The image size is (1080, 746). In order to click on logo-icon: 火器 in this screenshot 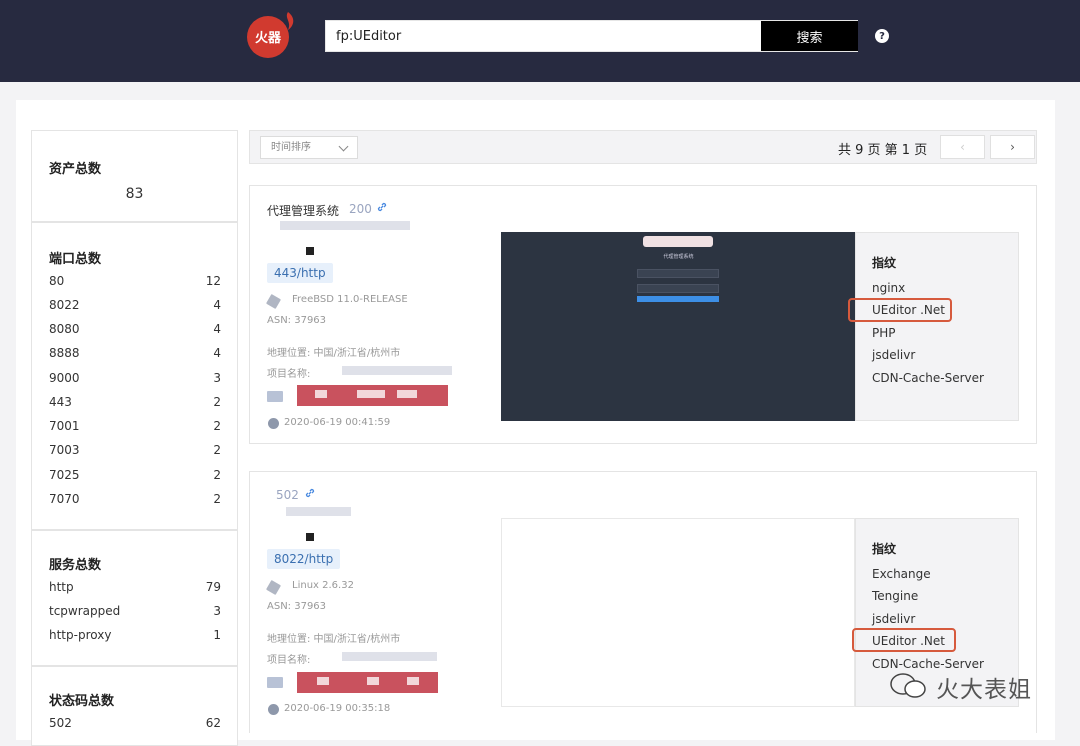, I will do `click(271, 34)`.